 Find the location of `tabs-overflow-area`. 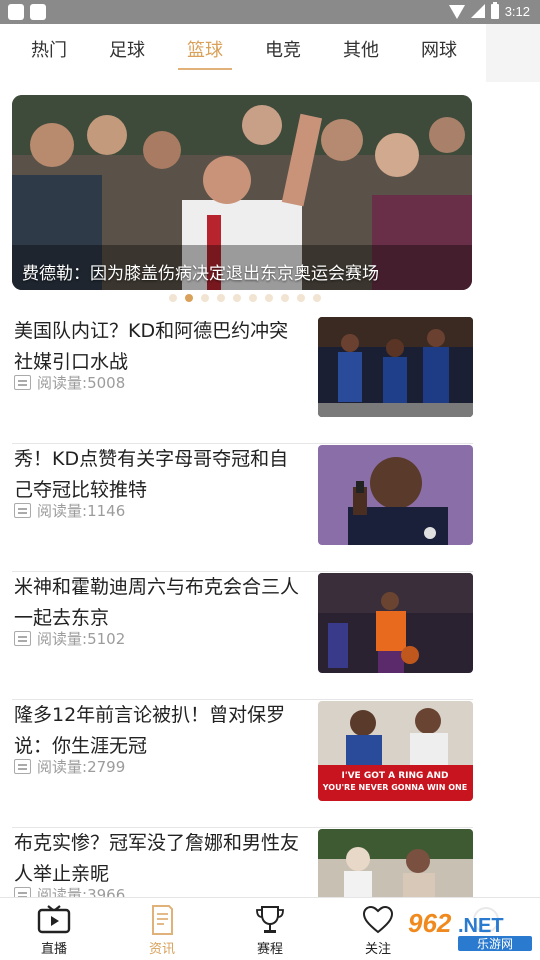

tabs-overflow-area is located at coordinates (513, 53).